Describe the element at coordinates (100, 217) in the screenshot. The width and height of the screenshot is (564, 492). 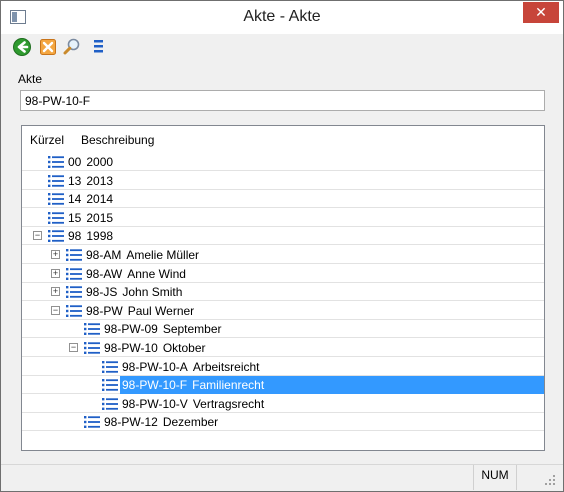
I see `row-description: 2015` at that location.